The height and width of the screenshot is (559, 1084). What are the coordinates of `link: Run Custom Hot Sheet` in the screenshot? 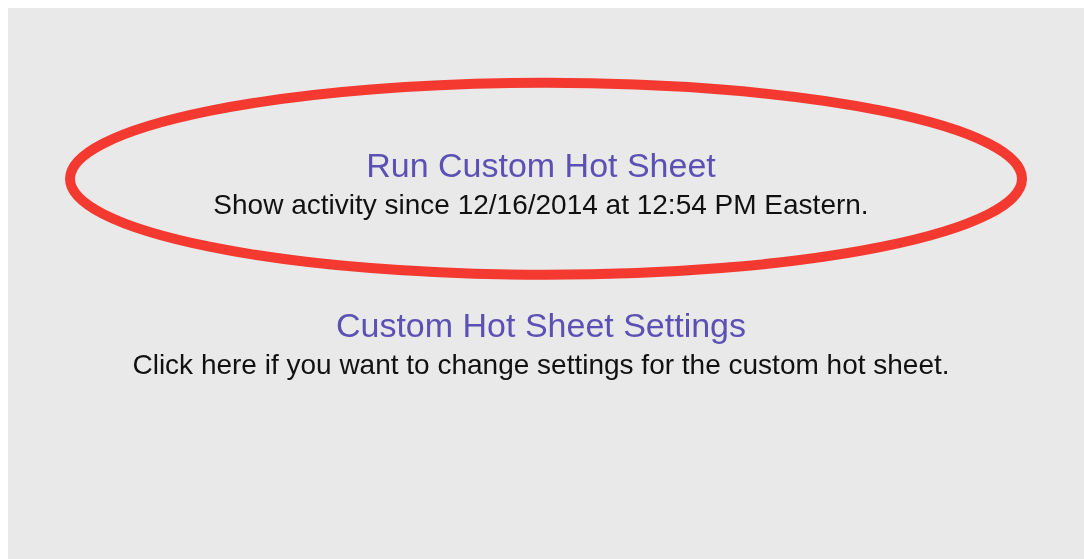 It's located at (541, 165).